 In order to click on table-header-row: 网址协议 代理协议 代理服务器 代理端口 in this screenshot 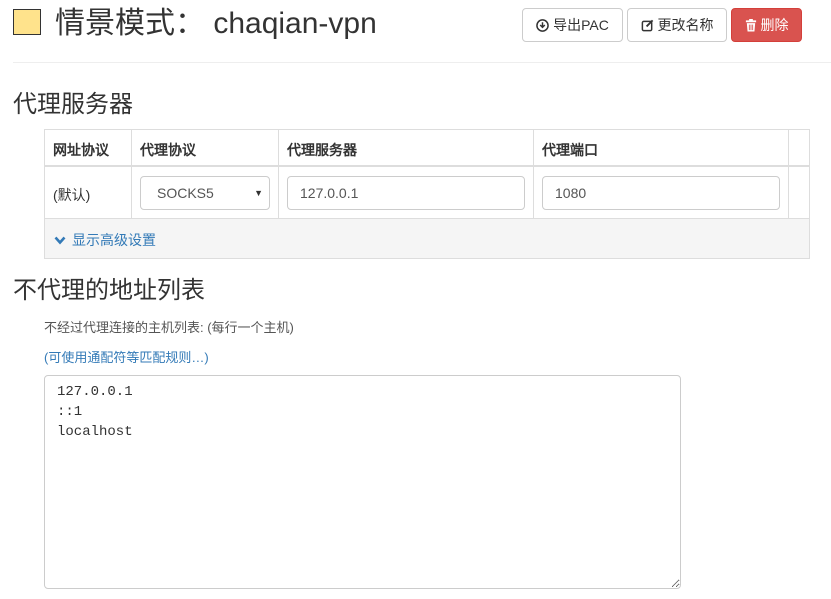, I will do `click(427, 148)`.